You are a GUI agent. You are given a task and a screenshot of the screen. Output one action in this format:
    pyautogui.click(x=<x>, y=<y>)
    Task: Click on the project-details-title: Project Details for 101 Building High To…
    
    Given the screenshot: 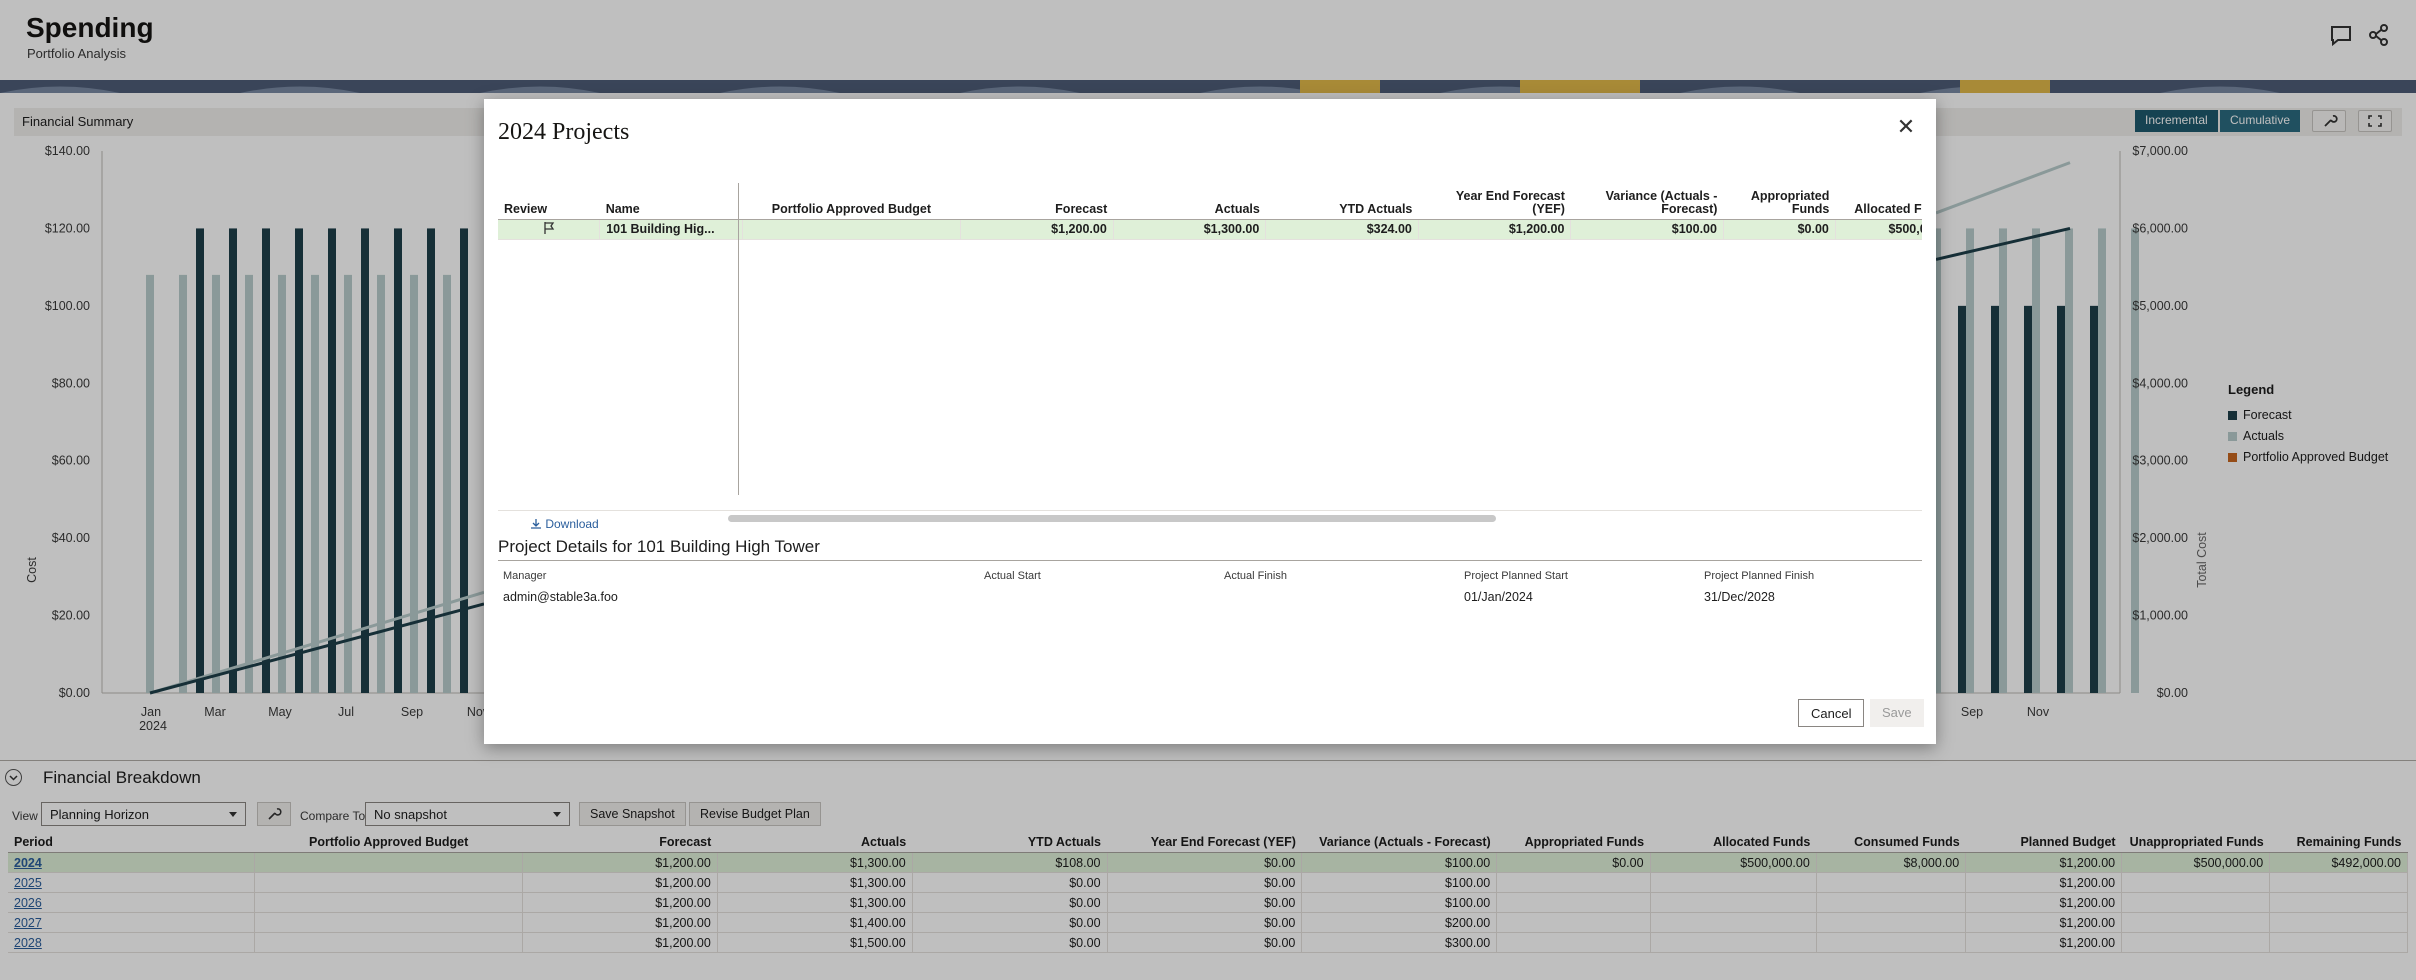 What is the action you would take?
    pyautogui.click(x=659, y=546)
    